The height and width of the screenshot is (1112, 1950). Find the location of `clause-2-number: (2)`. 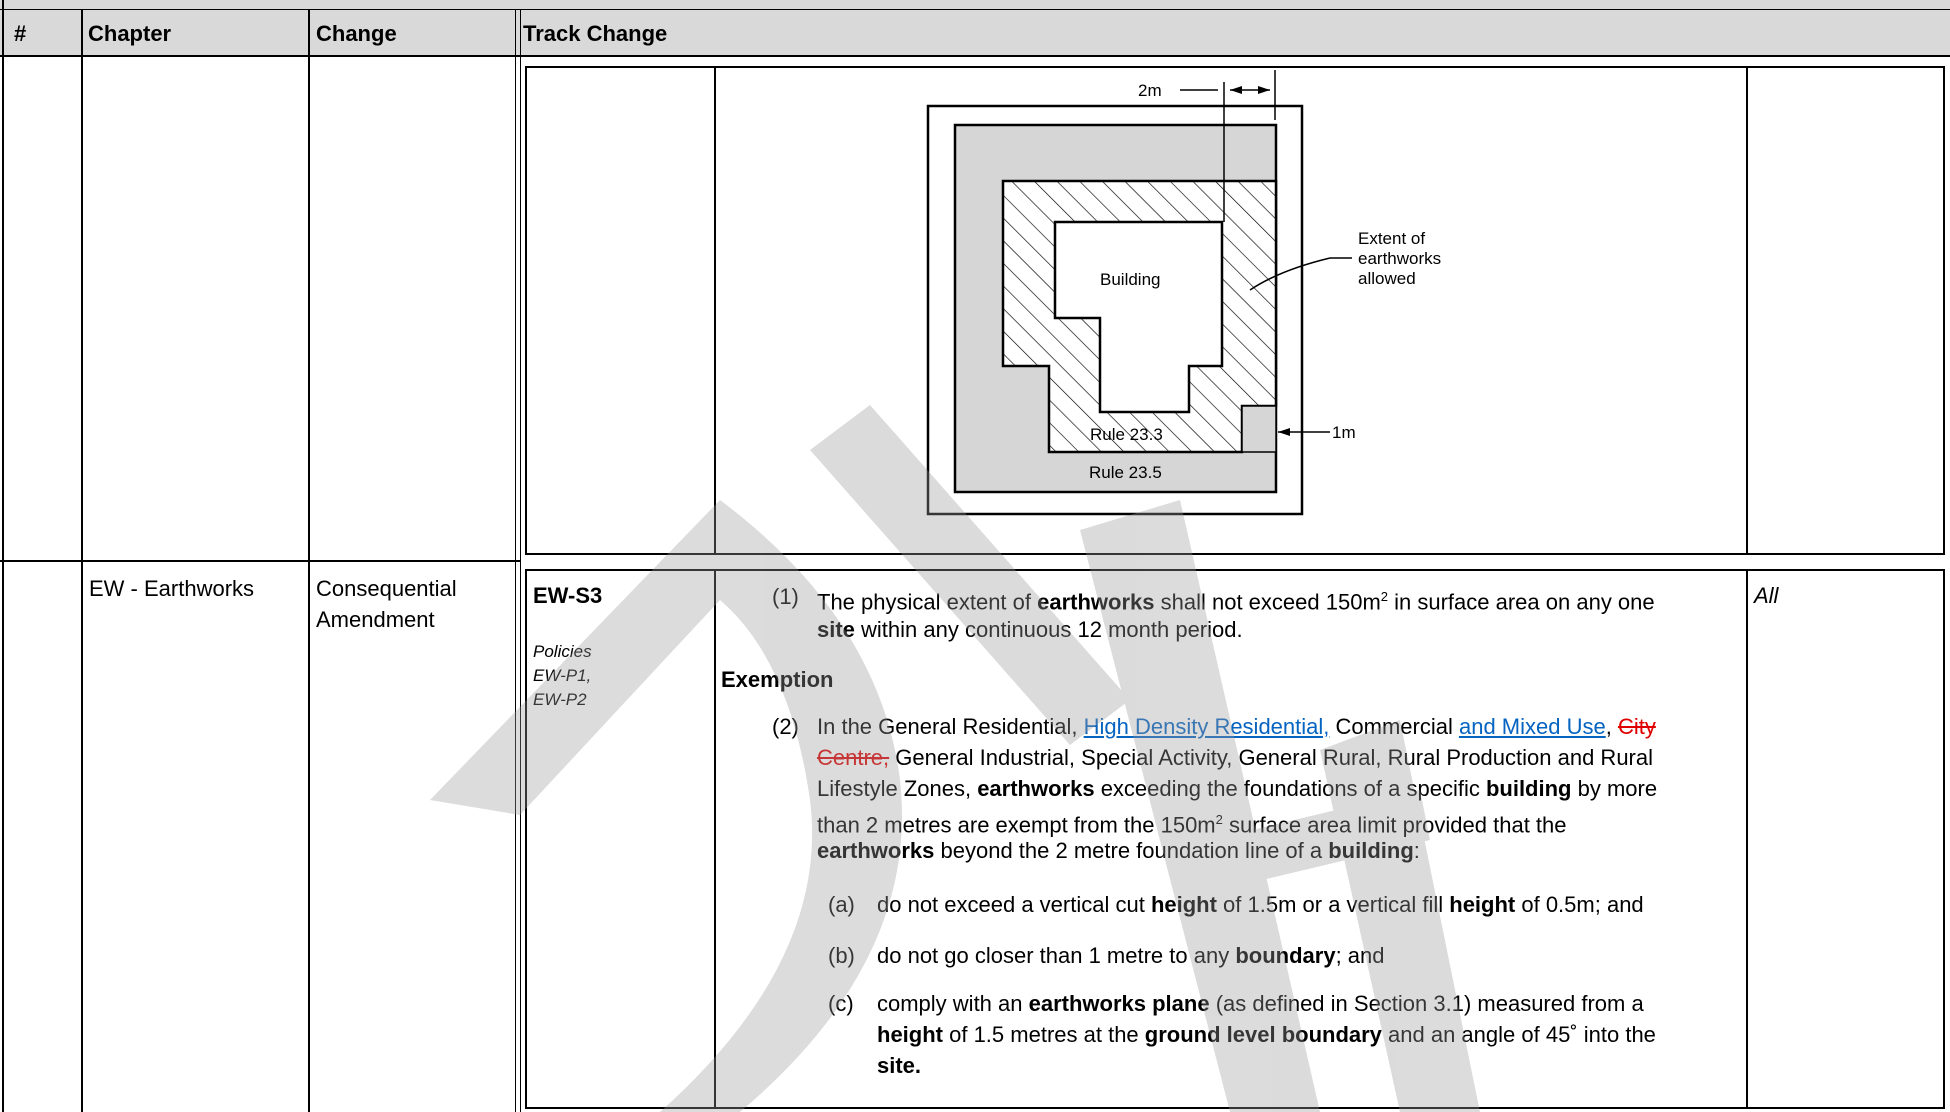

clause-2-number: (2) is located at coordinates (785, 726).